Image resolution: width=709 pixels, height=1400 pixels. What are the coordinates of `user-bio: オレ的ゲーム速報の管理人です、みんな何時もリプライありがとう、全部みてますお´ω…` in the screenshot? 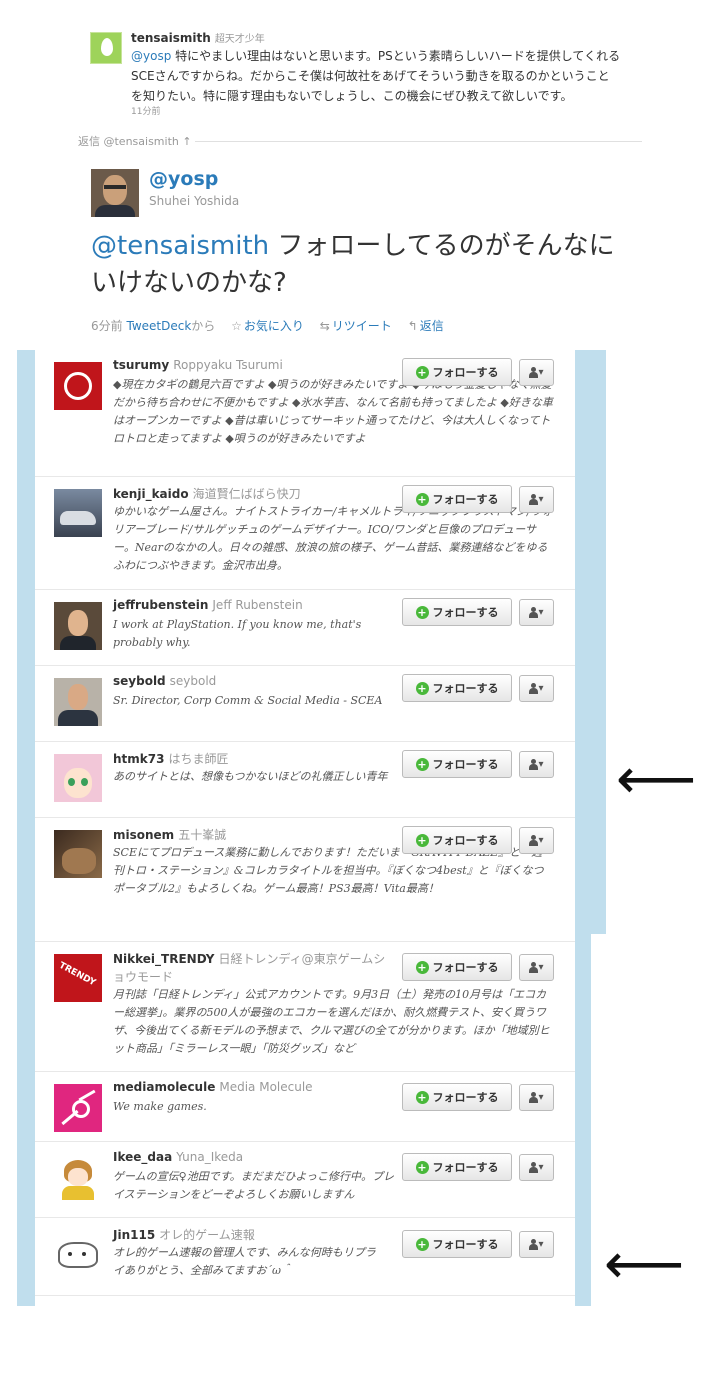 It's located at (244, 1261).